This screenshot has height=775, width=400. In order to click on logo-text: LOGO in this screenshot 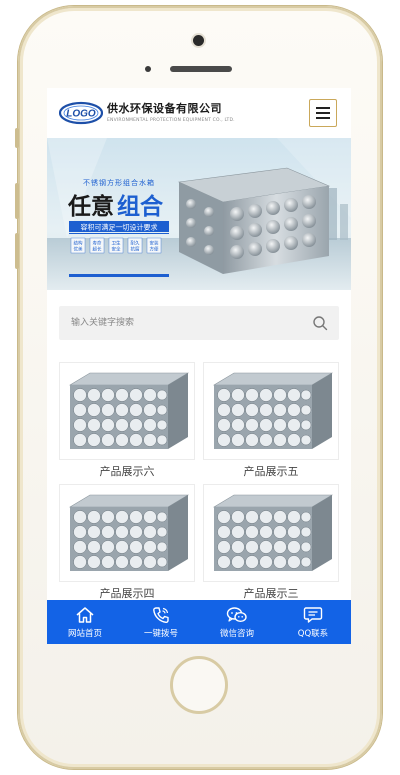, I will do `click(81, 114)`.